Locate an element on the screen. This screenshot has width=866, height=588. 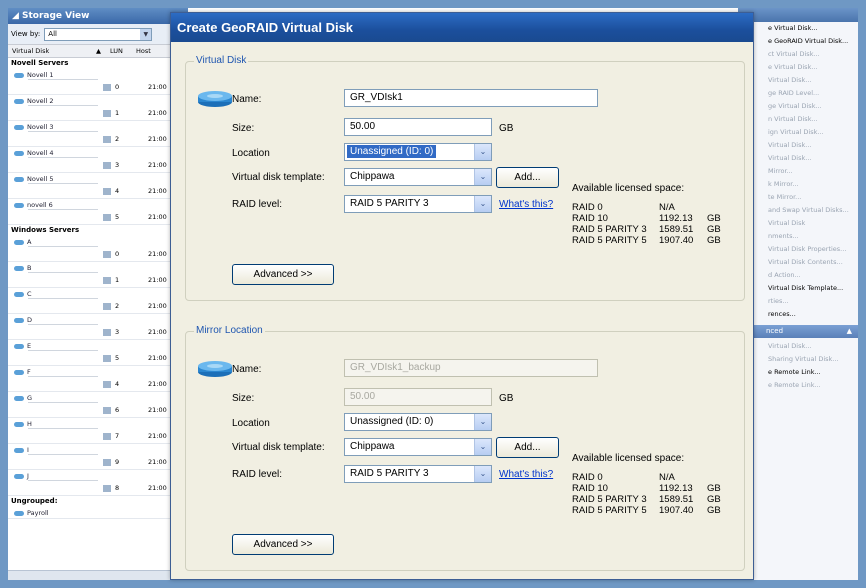
advanced-section-header: ▲ nced is located at coordinates (798, 331).